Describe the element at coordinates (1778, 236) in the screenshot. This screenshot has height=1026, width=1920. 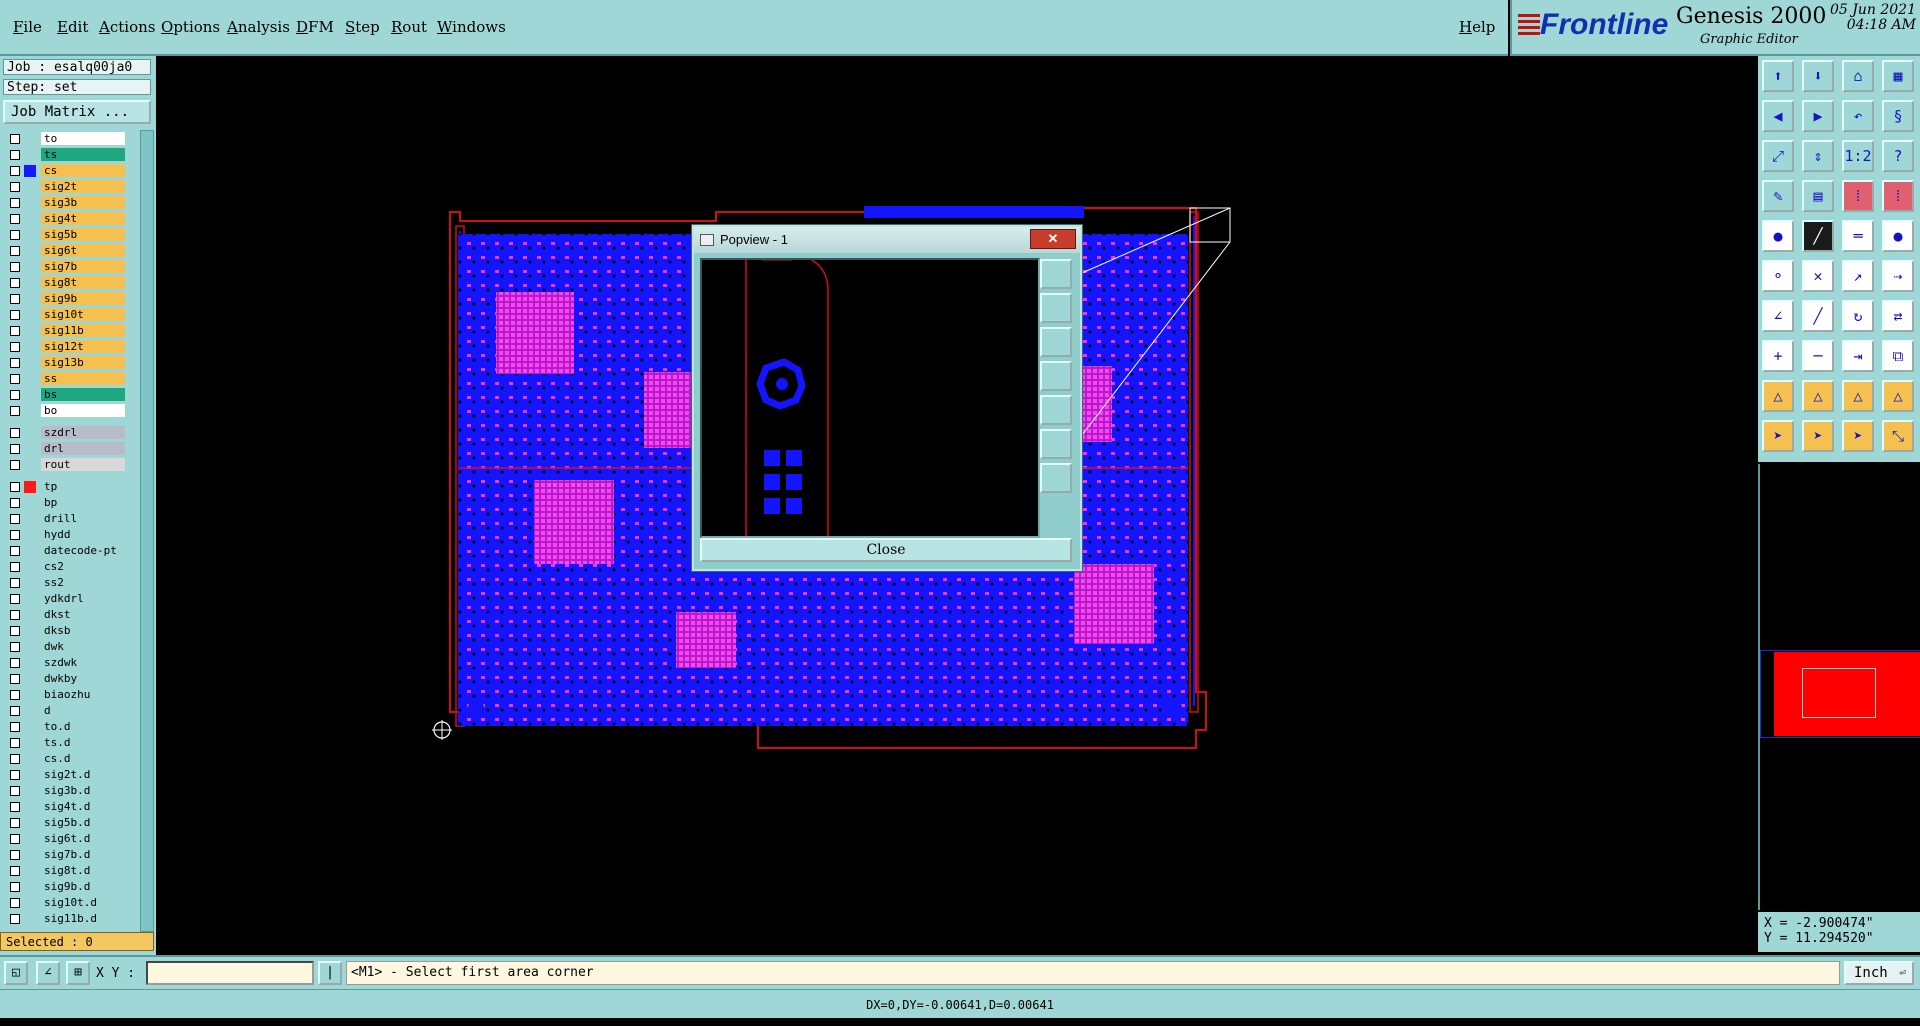
I see `pad-icon: ●` at that location.